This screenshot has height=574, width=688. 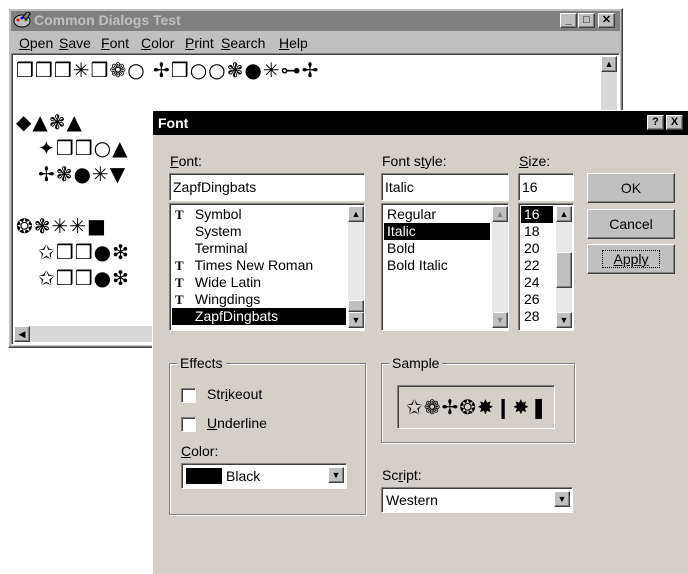 I want to click on main-window-title: Common Dialogs Test, so click(x=107, y=20).